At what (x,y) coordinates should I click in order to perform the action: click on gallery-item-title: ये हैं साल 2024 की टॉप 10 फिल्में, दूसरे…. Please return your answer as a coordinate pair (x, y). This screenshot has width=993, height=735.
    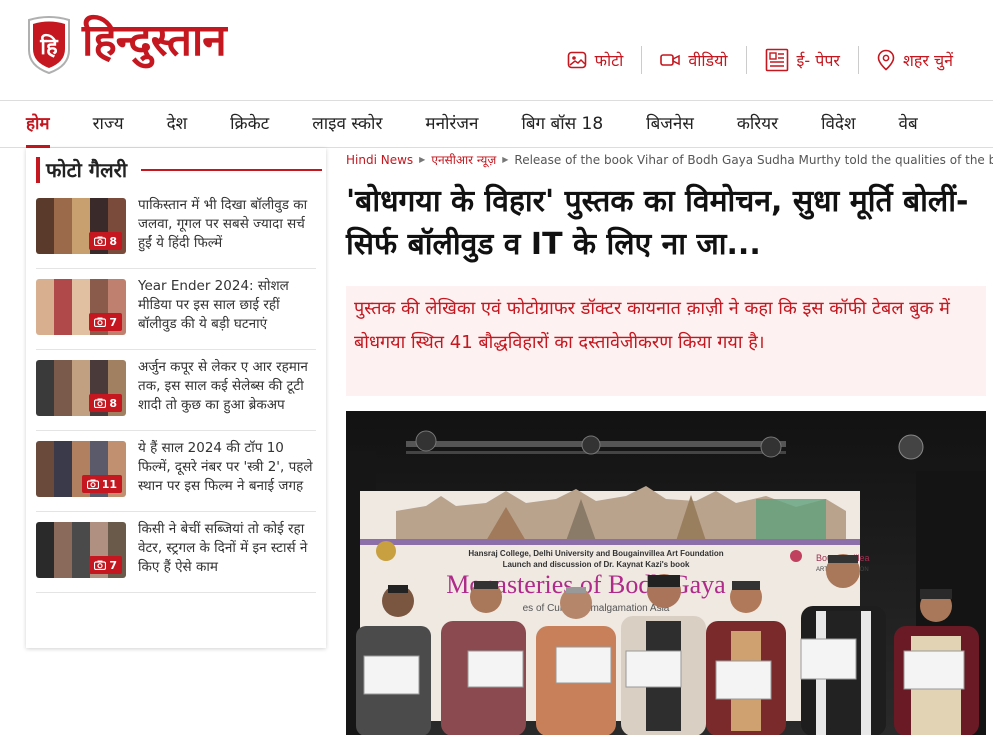
    Looking at the image, I should click on (227, 467).